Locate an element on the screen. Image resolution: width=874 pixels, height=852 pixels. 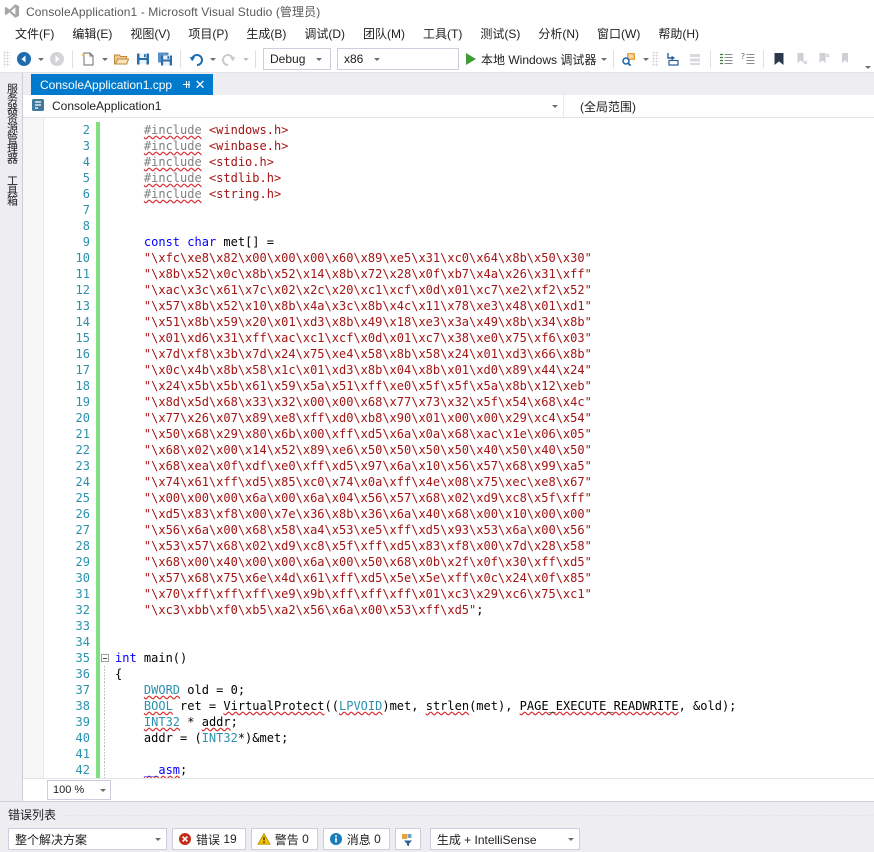
start-debugging-button: 本地 Windows 调试器 is located at coordinates (530, 59).